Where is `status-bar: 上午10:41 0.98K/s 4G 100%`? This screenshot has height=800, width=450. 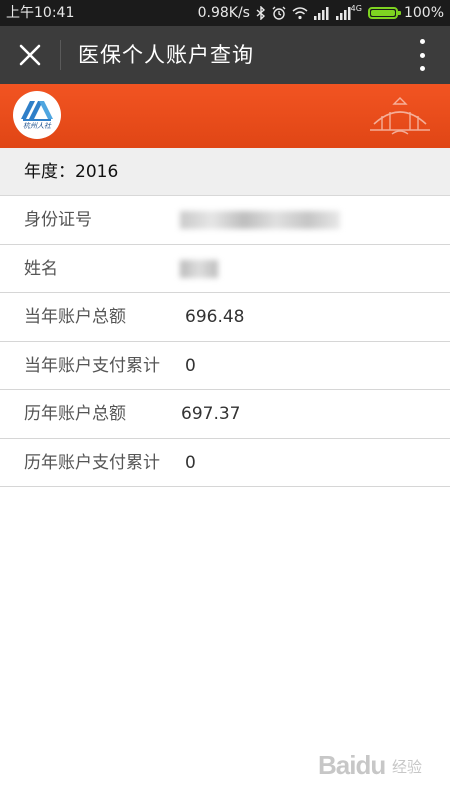 status-bar: 上午10:41 0.98K/s 4G 100% is located at coordinates (225, 13).